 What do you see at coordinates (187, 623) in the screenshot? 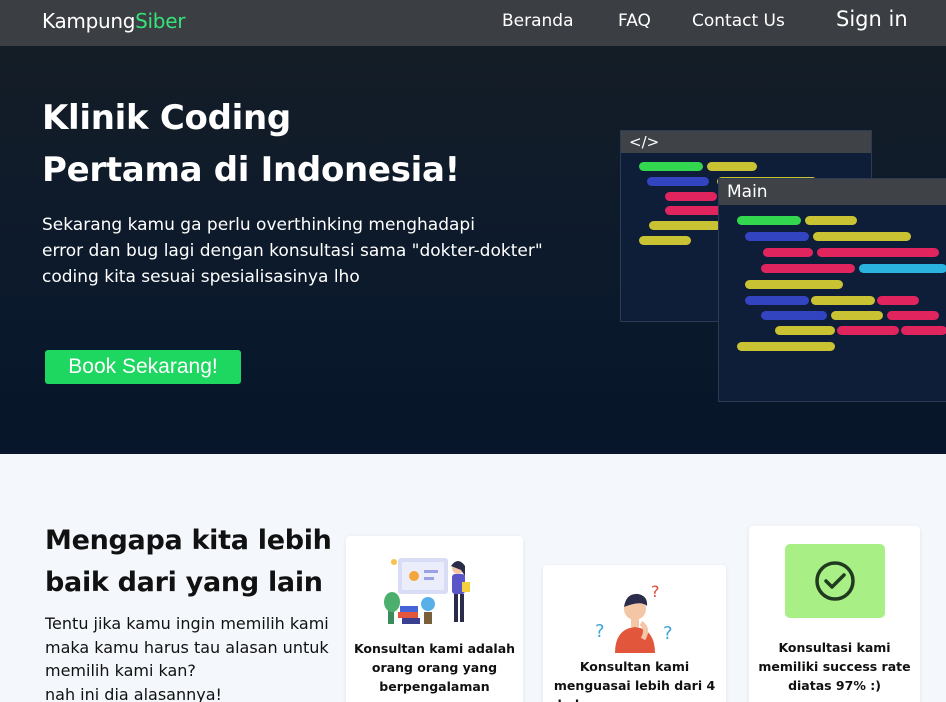
I see `features-desc-line-1: Tentu jika kamu ingin memilih kami` at bounding box center [187, 623].